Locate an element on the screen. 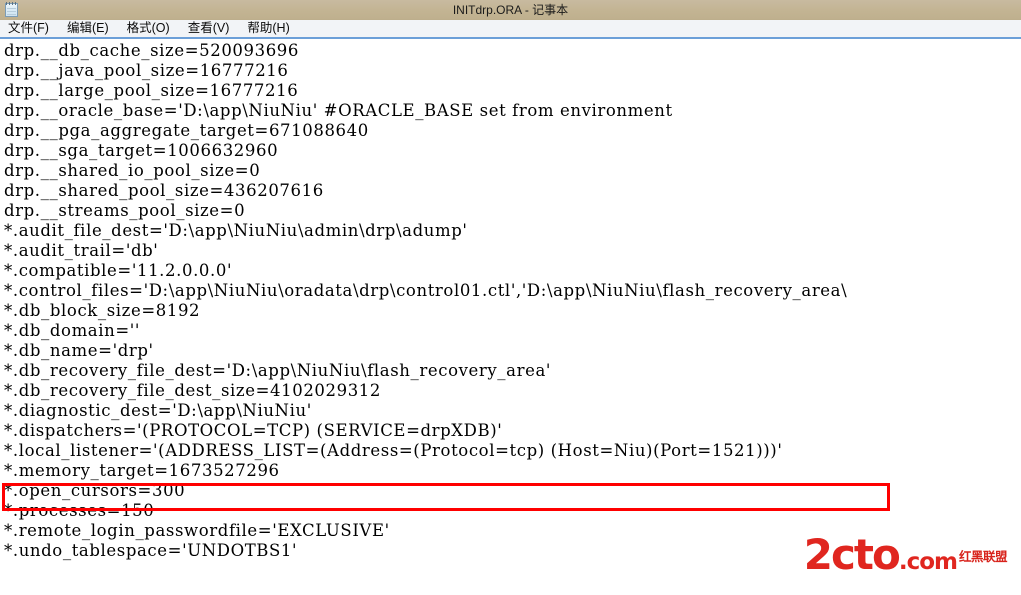 This screenshot has height=595, width=1021. document-line: drp.__large_pool_size=16777216 is located at coordinates (151, 90).